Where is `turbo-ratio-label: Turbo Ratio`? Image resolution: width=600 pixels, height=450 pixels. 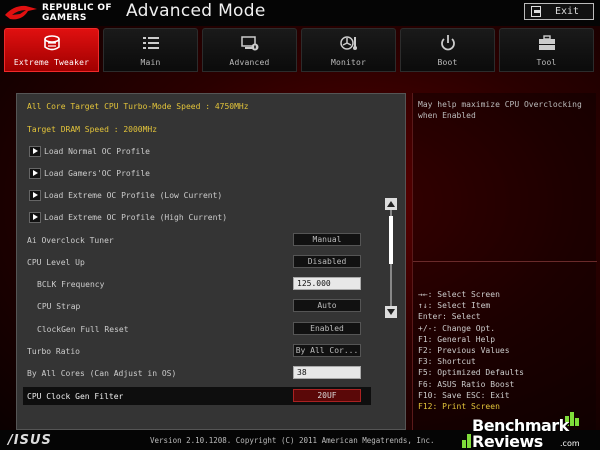 turbo-ratio-label: Turbo Ratio is located at coordinates (53, 351).